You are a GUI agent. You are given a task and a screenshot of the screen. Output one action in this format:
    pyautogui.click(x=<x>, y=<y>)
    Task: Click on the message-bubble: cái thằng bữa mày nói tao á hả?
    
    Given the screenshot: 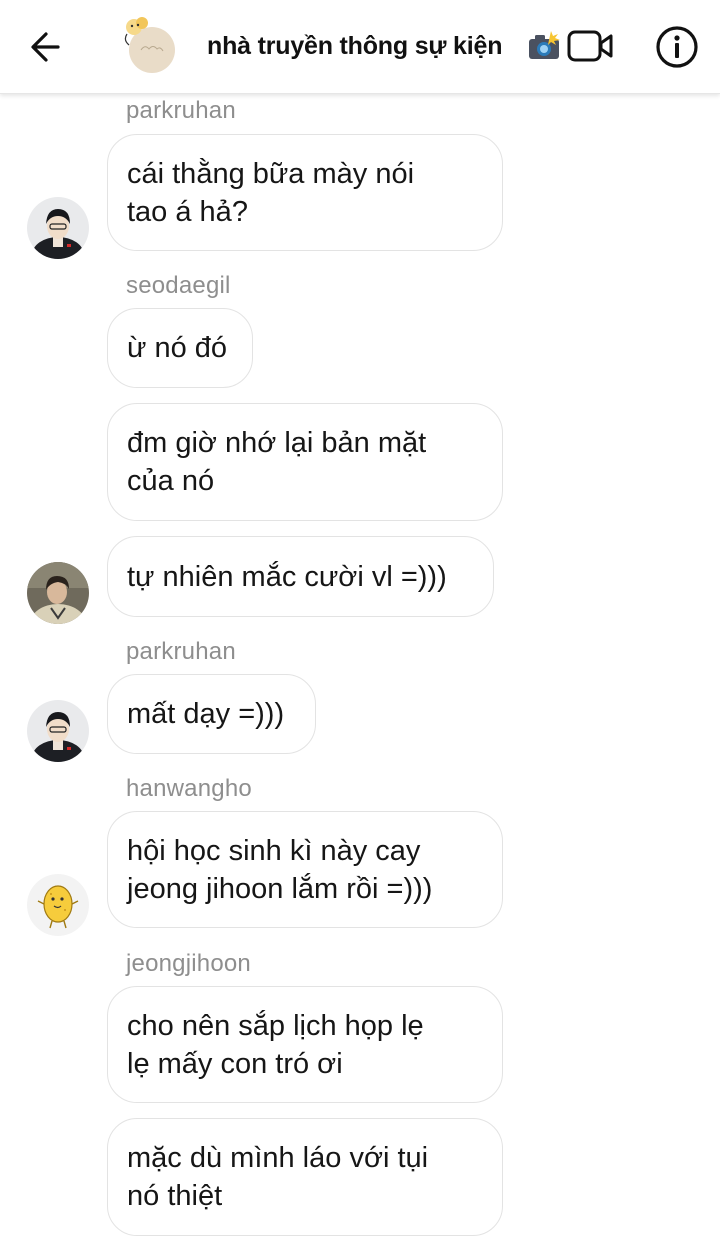 What is the action you would take?
    pyautogui.click(x=305, y=192)
    